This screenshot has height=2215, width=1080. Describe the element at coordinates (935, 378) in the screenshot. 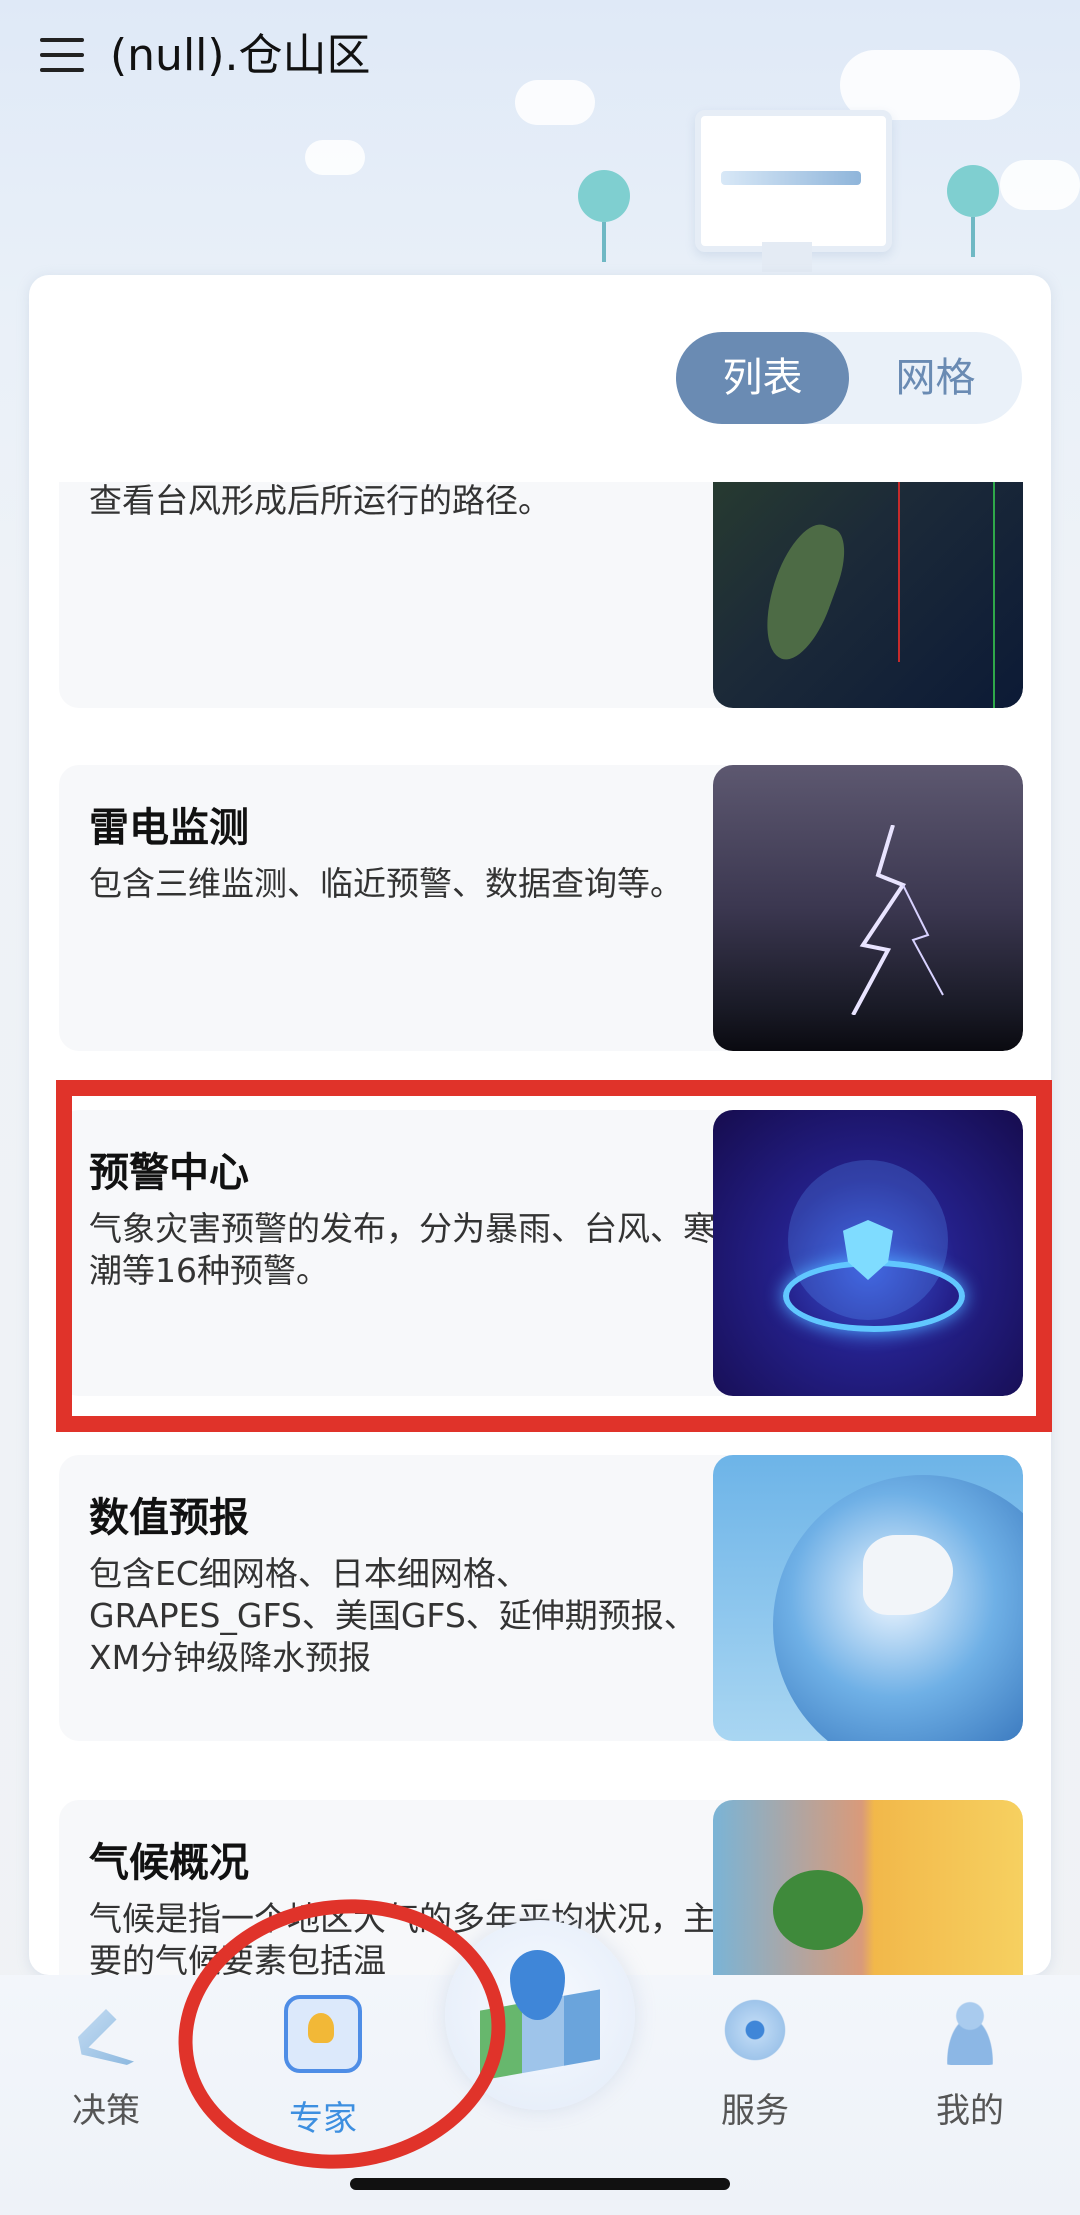

I see `tab-grid: 网格` at that location.